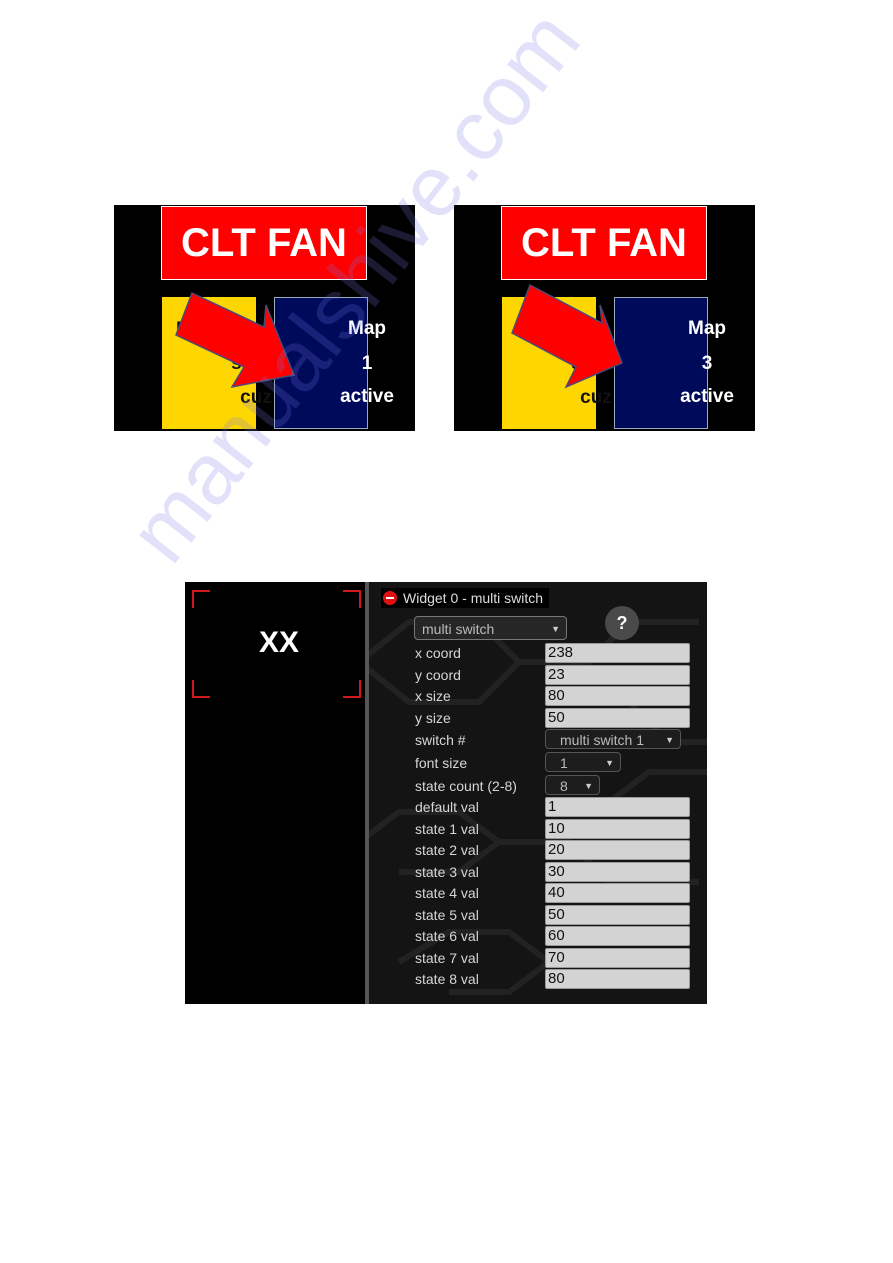  Describe the element at coordinates (279, 642) in the screenshot. I see `preview-text: XX` at that location.